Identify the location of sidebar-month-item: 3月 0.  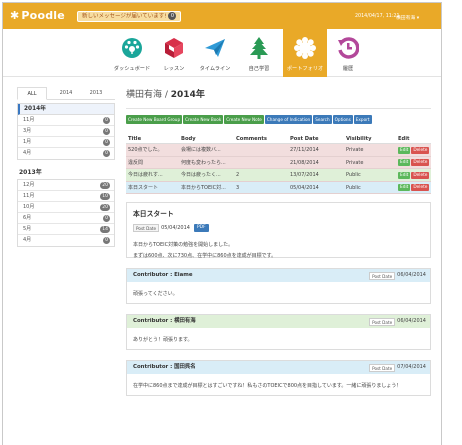
(66, 131).